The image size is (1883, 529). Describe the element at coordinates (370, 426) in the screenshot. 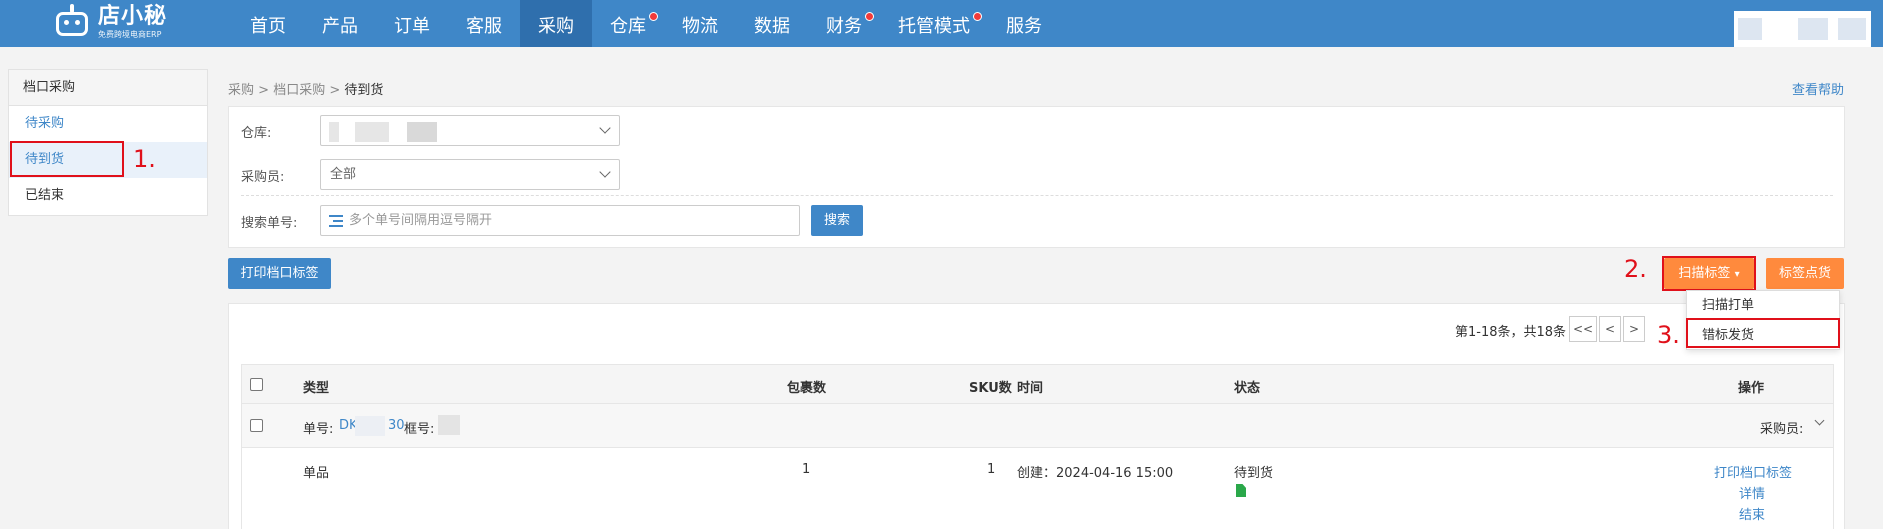

I see `redacted-order-number` at that location.